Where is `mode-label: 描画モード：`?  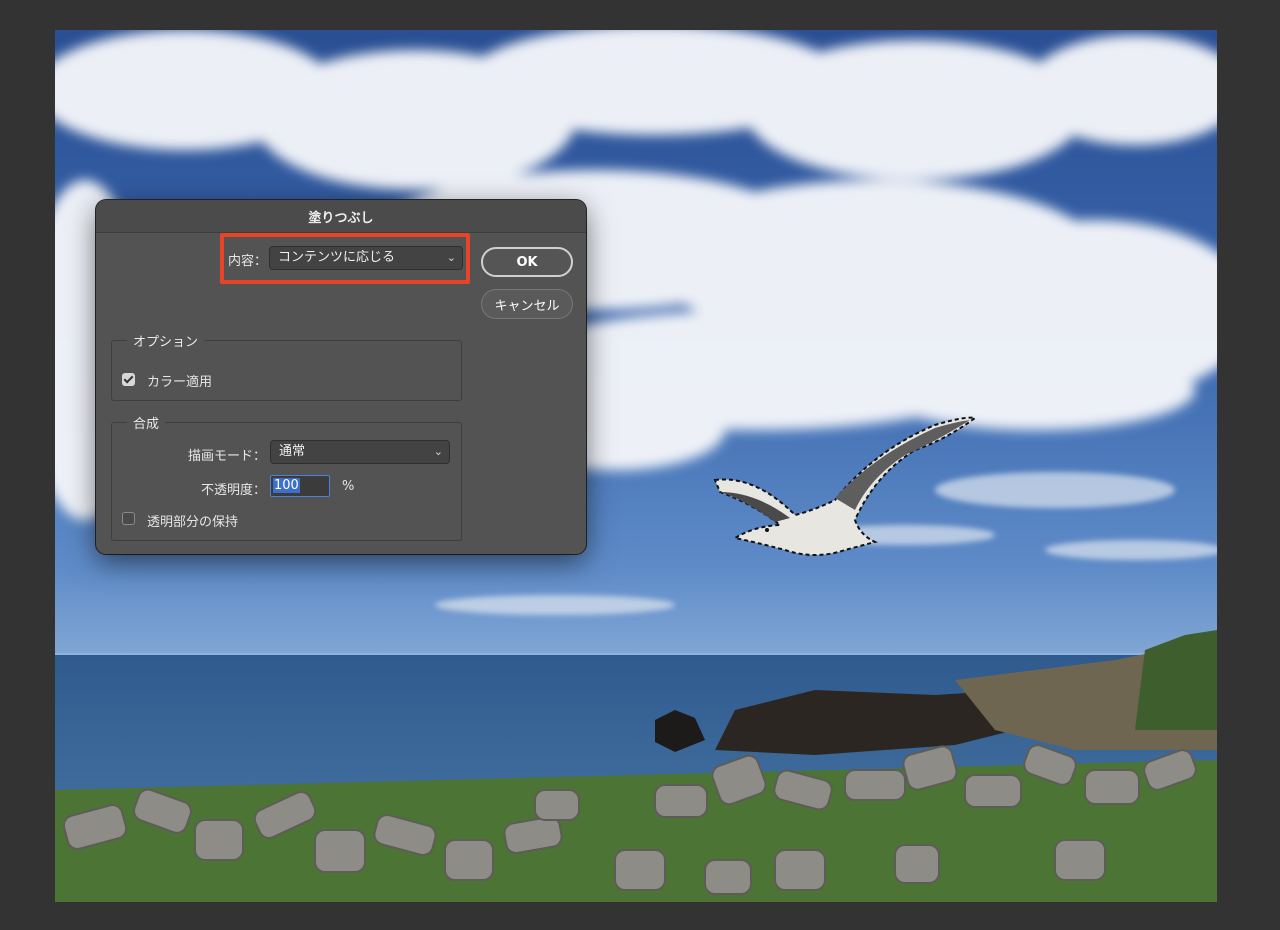
mode-label: 描画モード： is located at coordinates (227, 456).